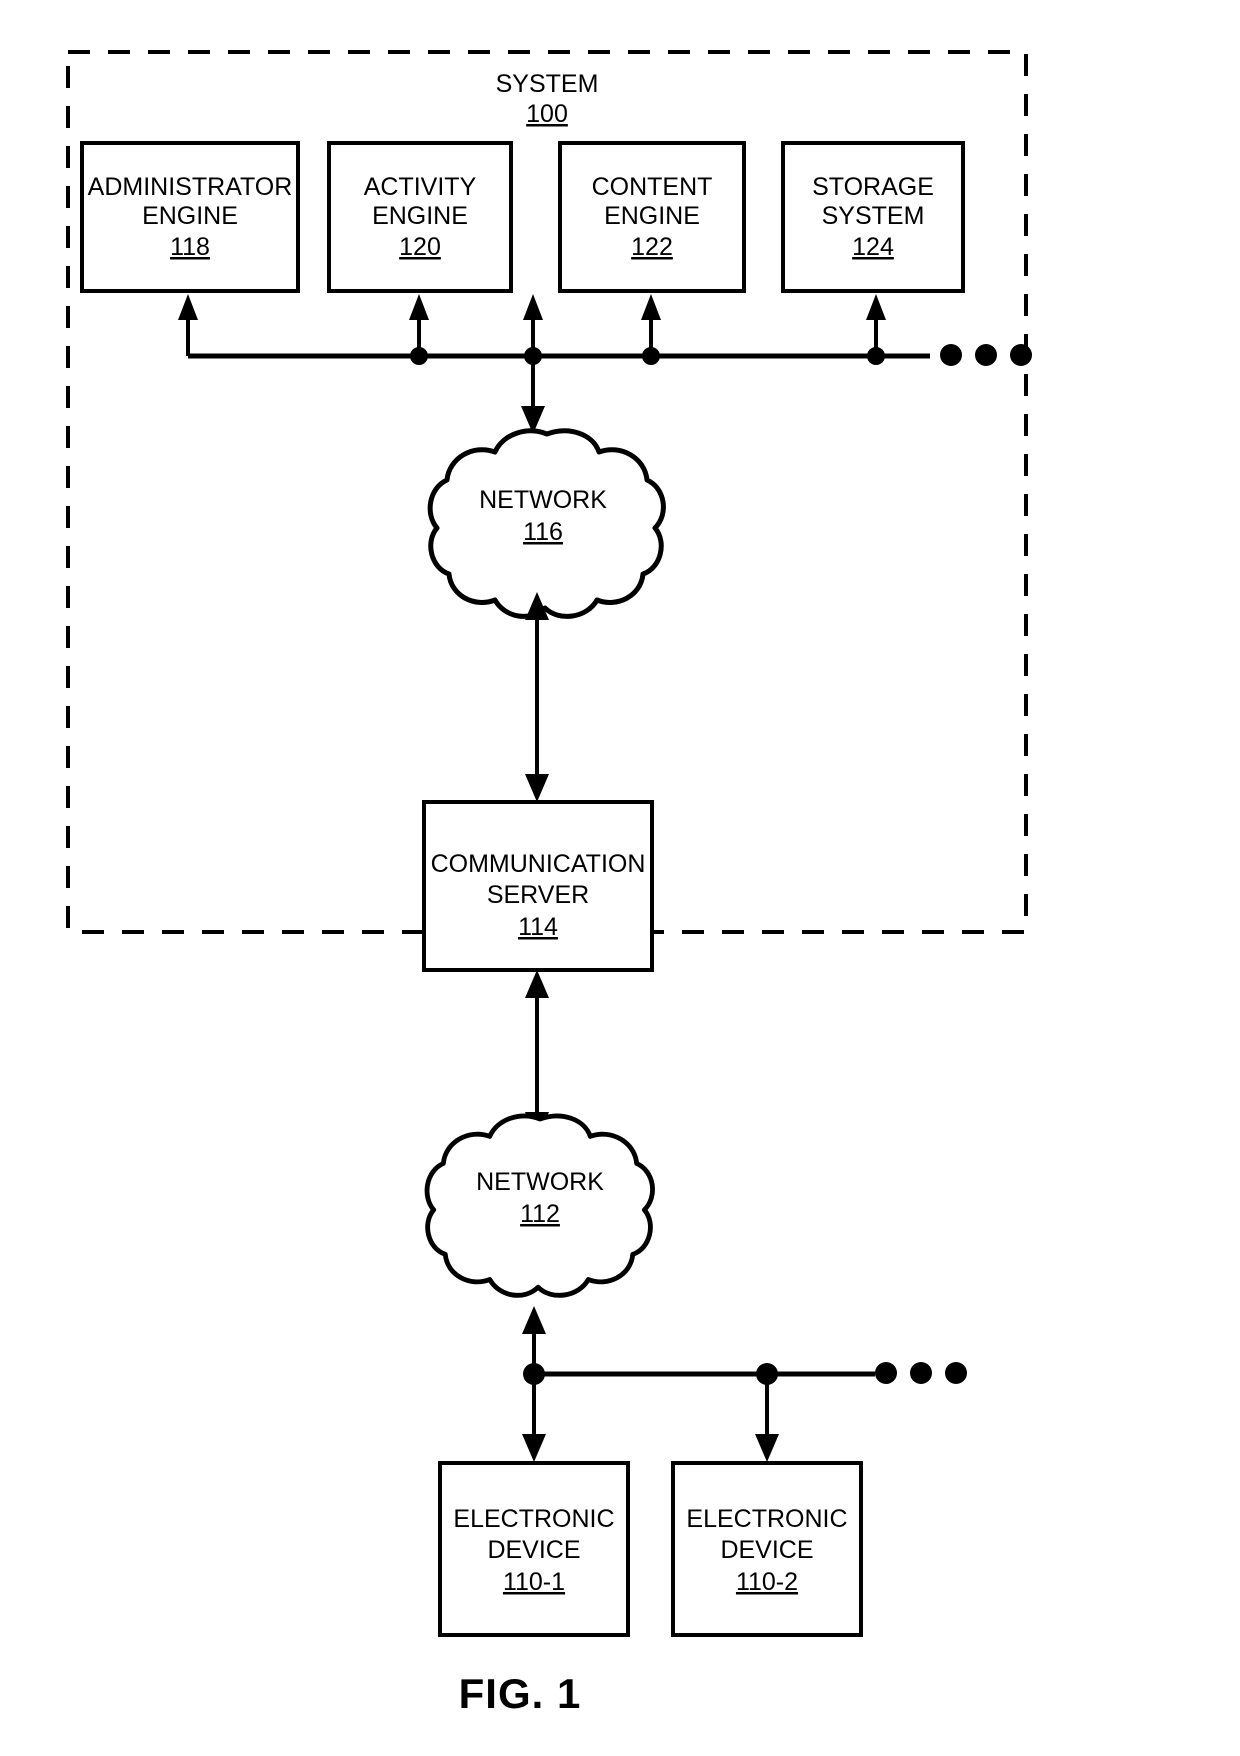  I want to click on network116-ref: 116, so click(543, 532).